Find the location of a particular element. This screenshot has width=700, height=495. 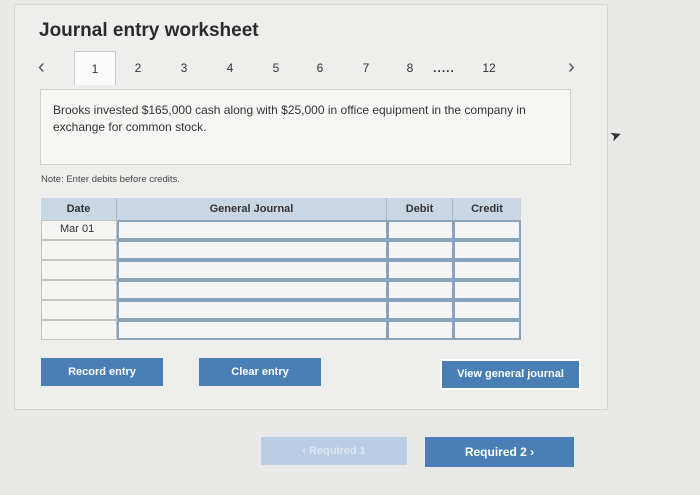

required-2-label: Required 2 is located at coordinates (495, 452).